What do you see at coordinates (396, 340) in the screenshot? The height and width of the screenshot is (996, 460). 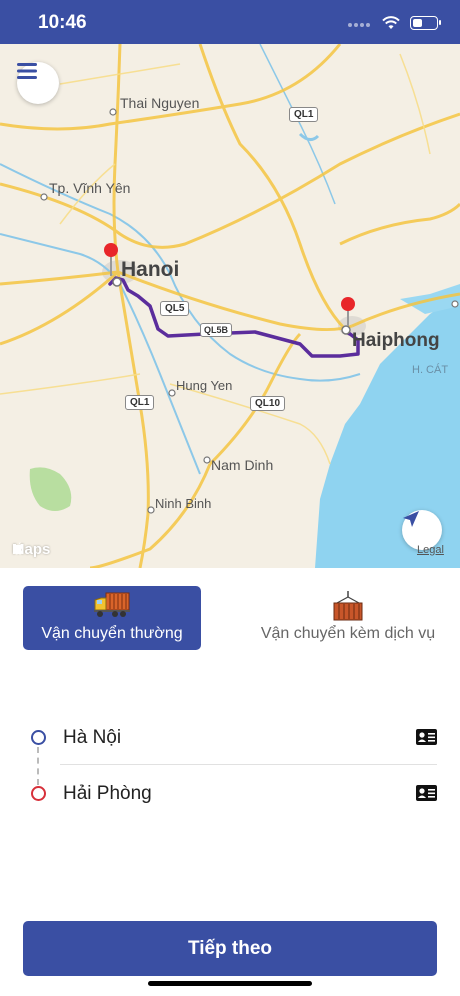 I see `map-label-haiphong: Haiphong` at bounding box center [396, 340].